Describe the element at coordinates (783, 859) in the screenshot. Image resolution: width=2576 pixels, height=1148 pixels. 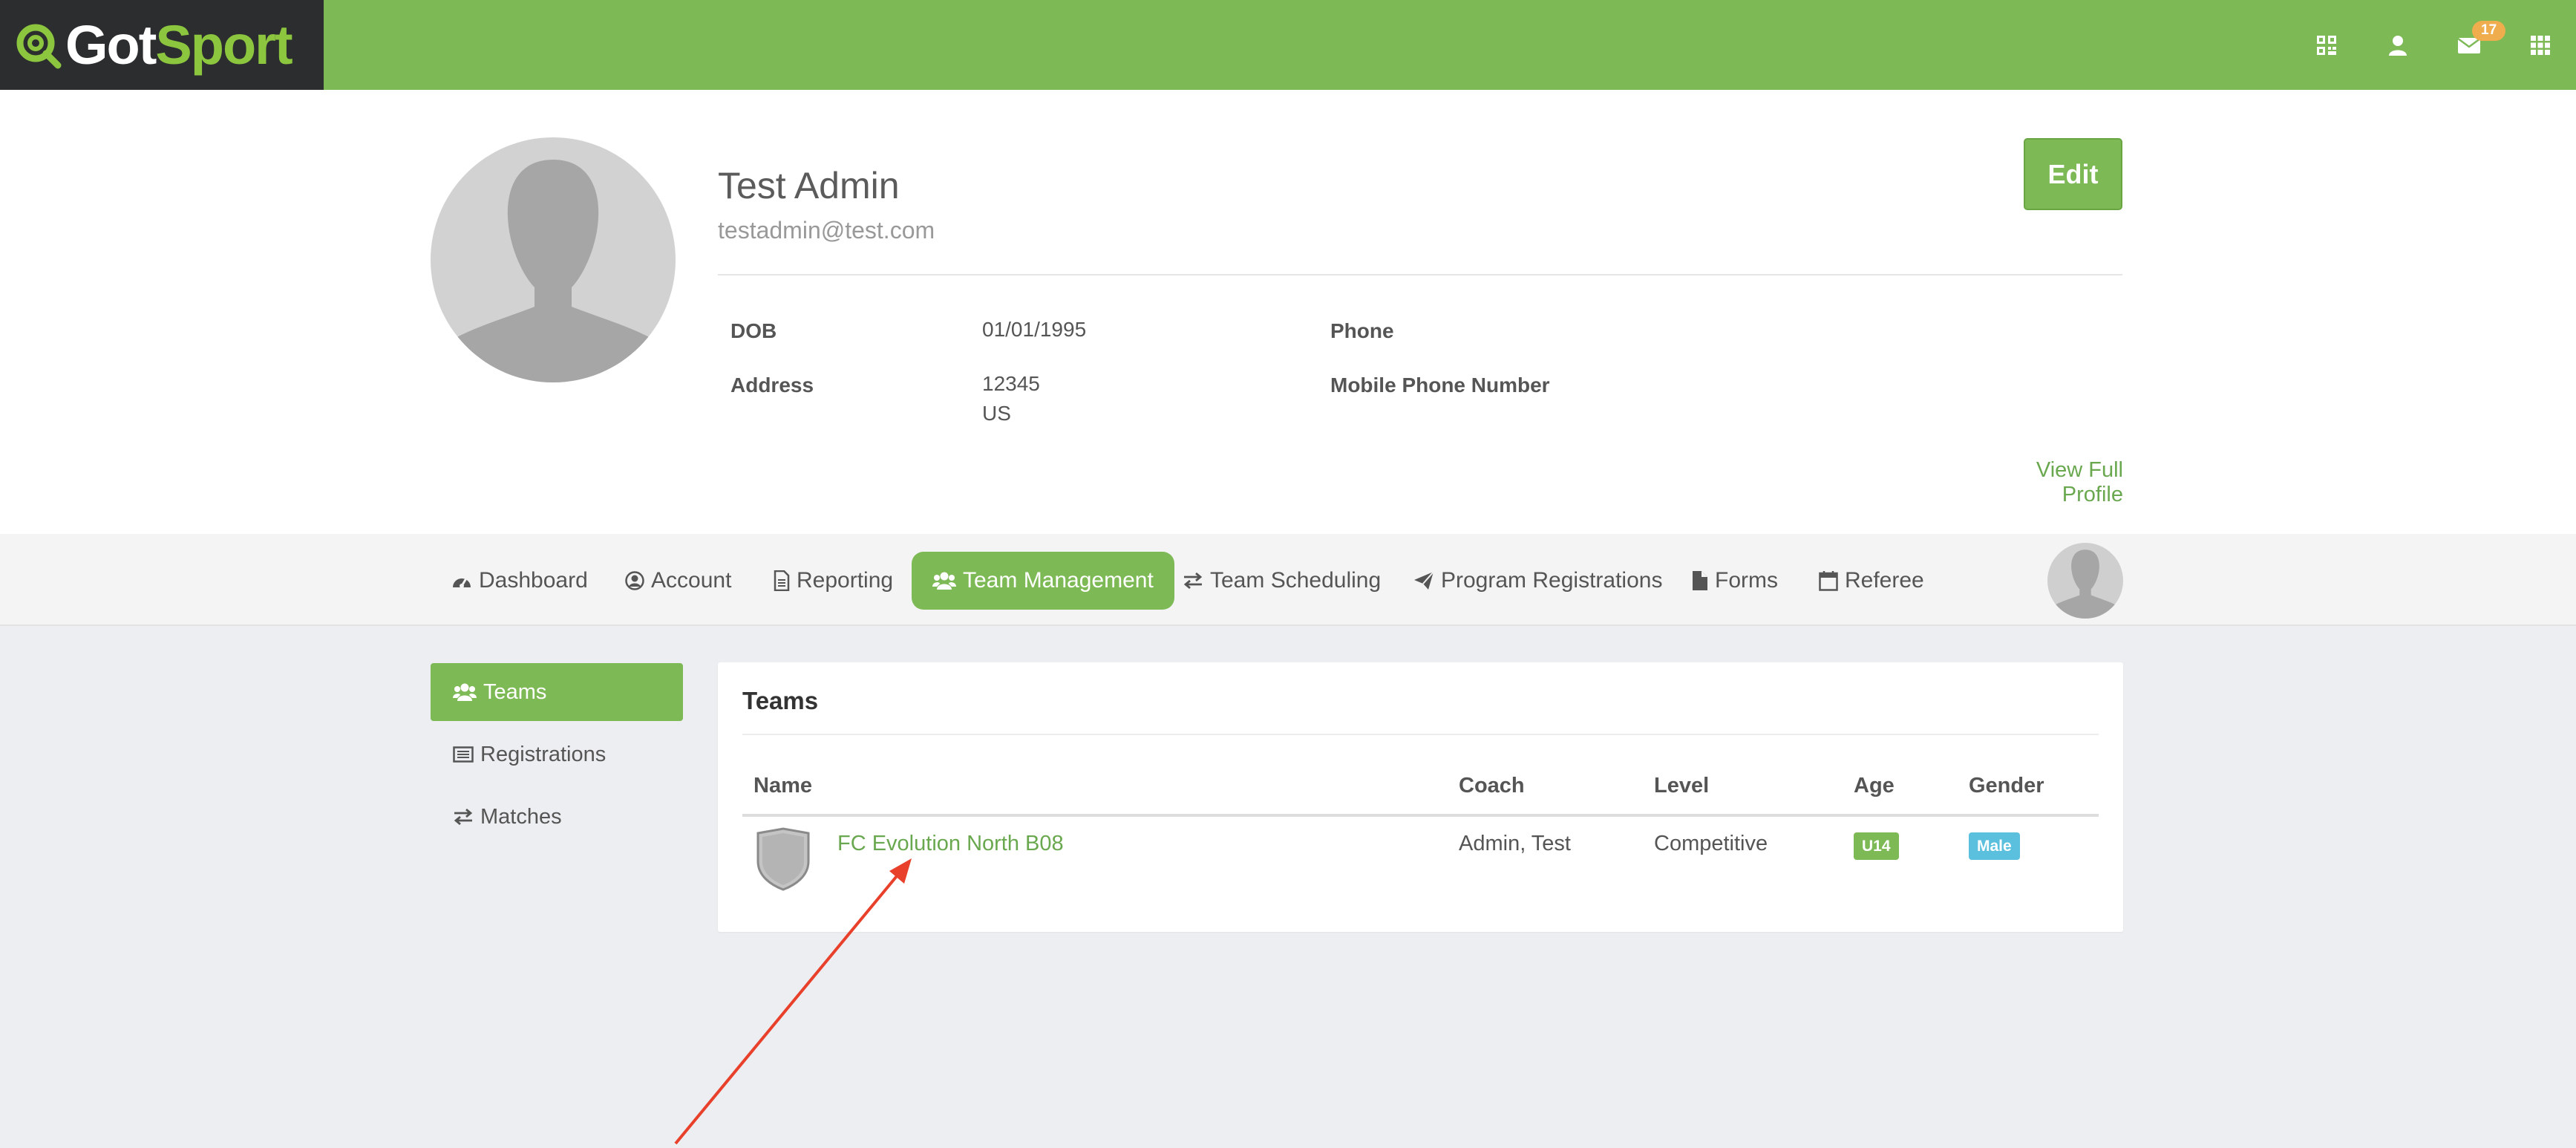
I see `team-shield-icon` at that location.